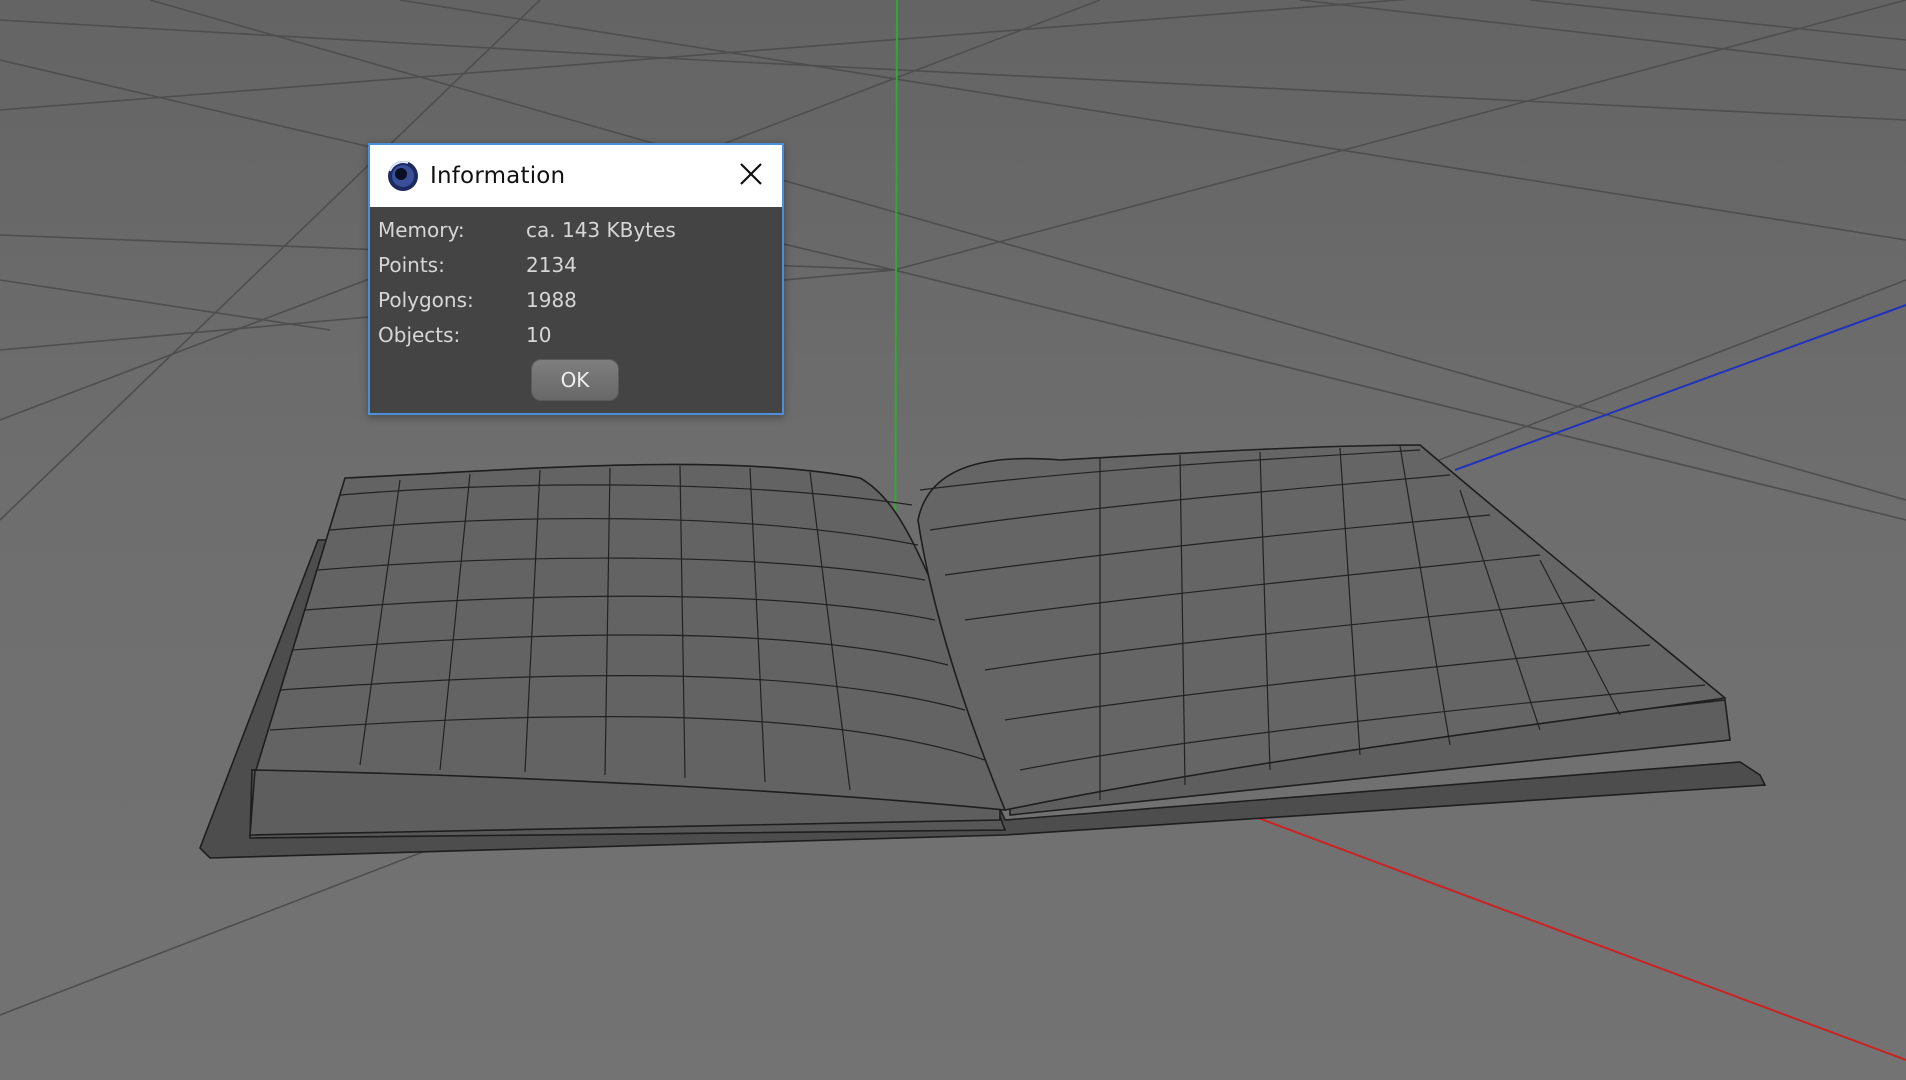 The height and width of the screenshot is (1080, 1906). Describe the element at coordinates (411, 265) in the screenshot. I see `points-label: Points:` at that location.